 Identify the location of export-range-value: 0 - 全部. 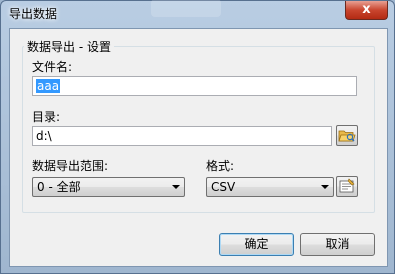
(59, 187).